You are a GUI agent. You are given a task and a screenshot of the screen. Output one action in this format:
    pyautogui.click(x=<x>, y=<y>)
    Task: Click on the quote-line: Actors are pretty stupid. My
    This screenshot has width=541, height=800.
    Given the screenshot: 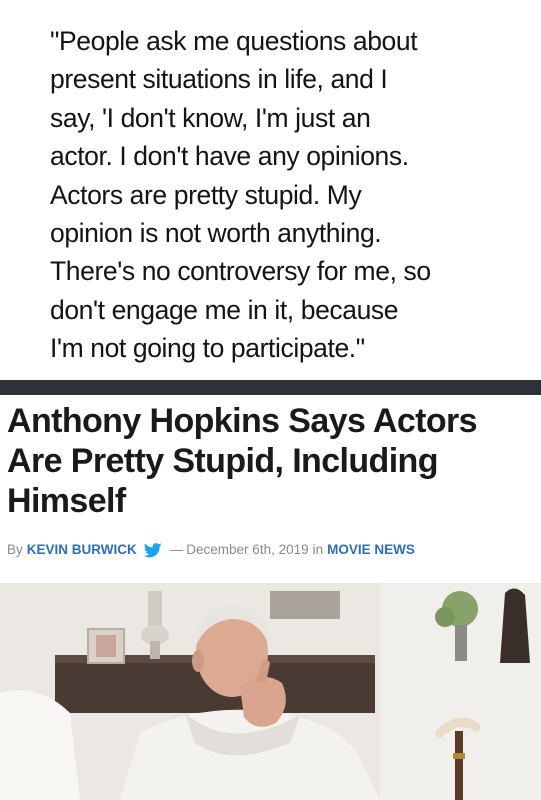 What is the action you would take?
    pyautogui.click(x=206, y=194)
    